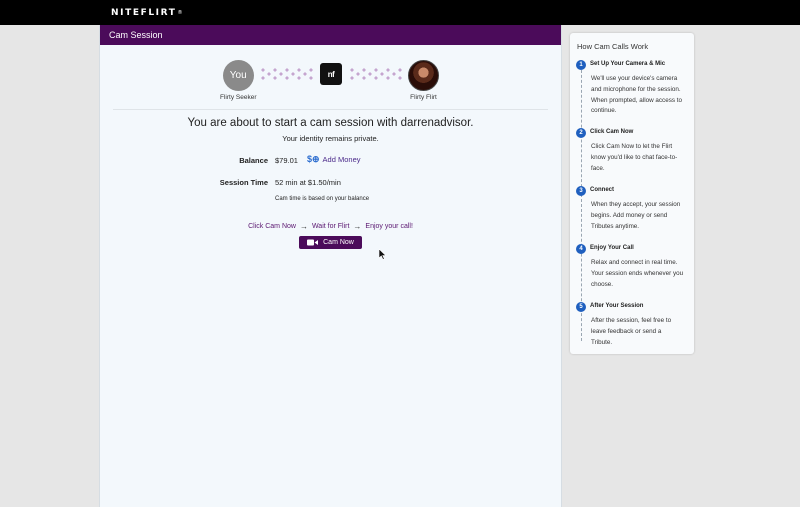 The image size is (800, 507). I want to click on flirt-party: Flirty Flirt, so click(423, 80).